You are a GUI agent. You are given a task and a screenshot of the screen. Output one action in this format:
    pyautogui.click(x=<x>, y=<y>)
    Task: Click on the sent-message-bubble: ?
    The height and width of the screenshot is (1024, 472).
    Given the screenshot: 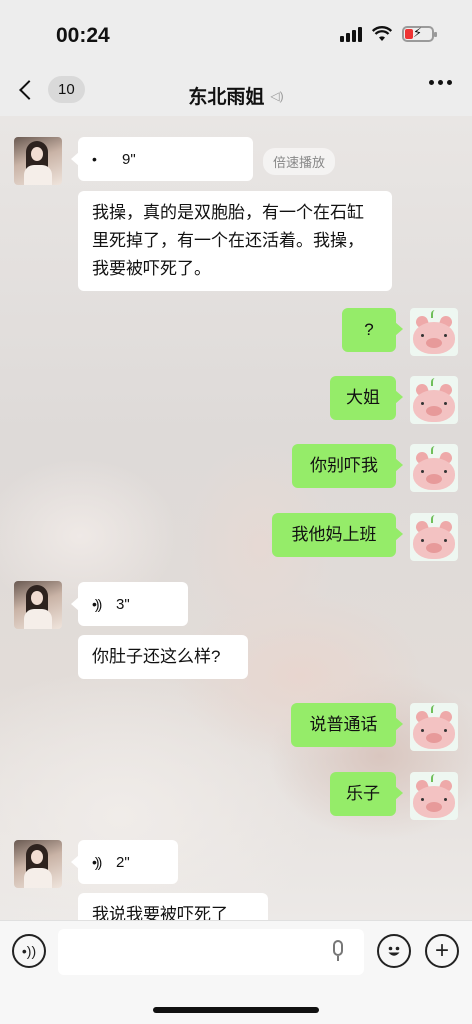 What is the action you would take?
    pyautogui.click(x=372, y=330)
    